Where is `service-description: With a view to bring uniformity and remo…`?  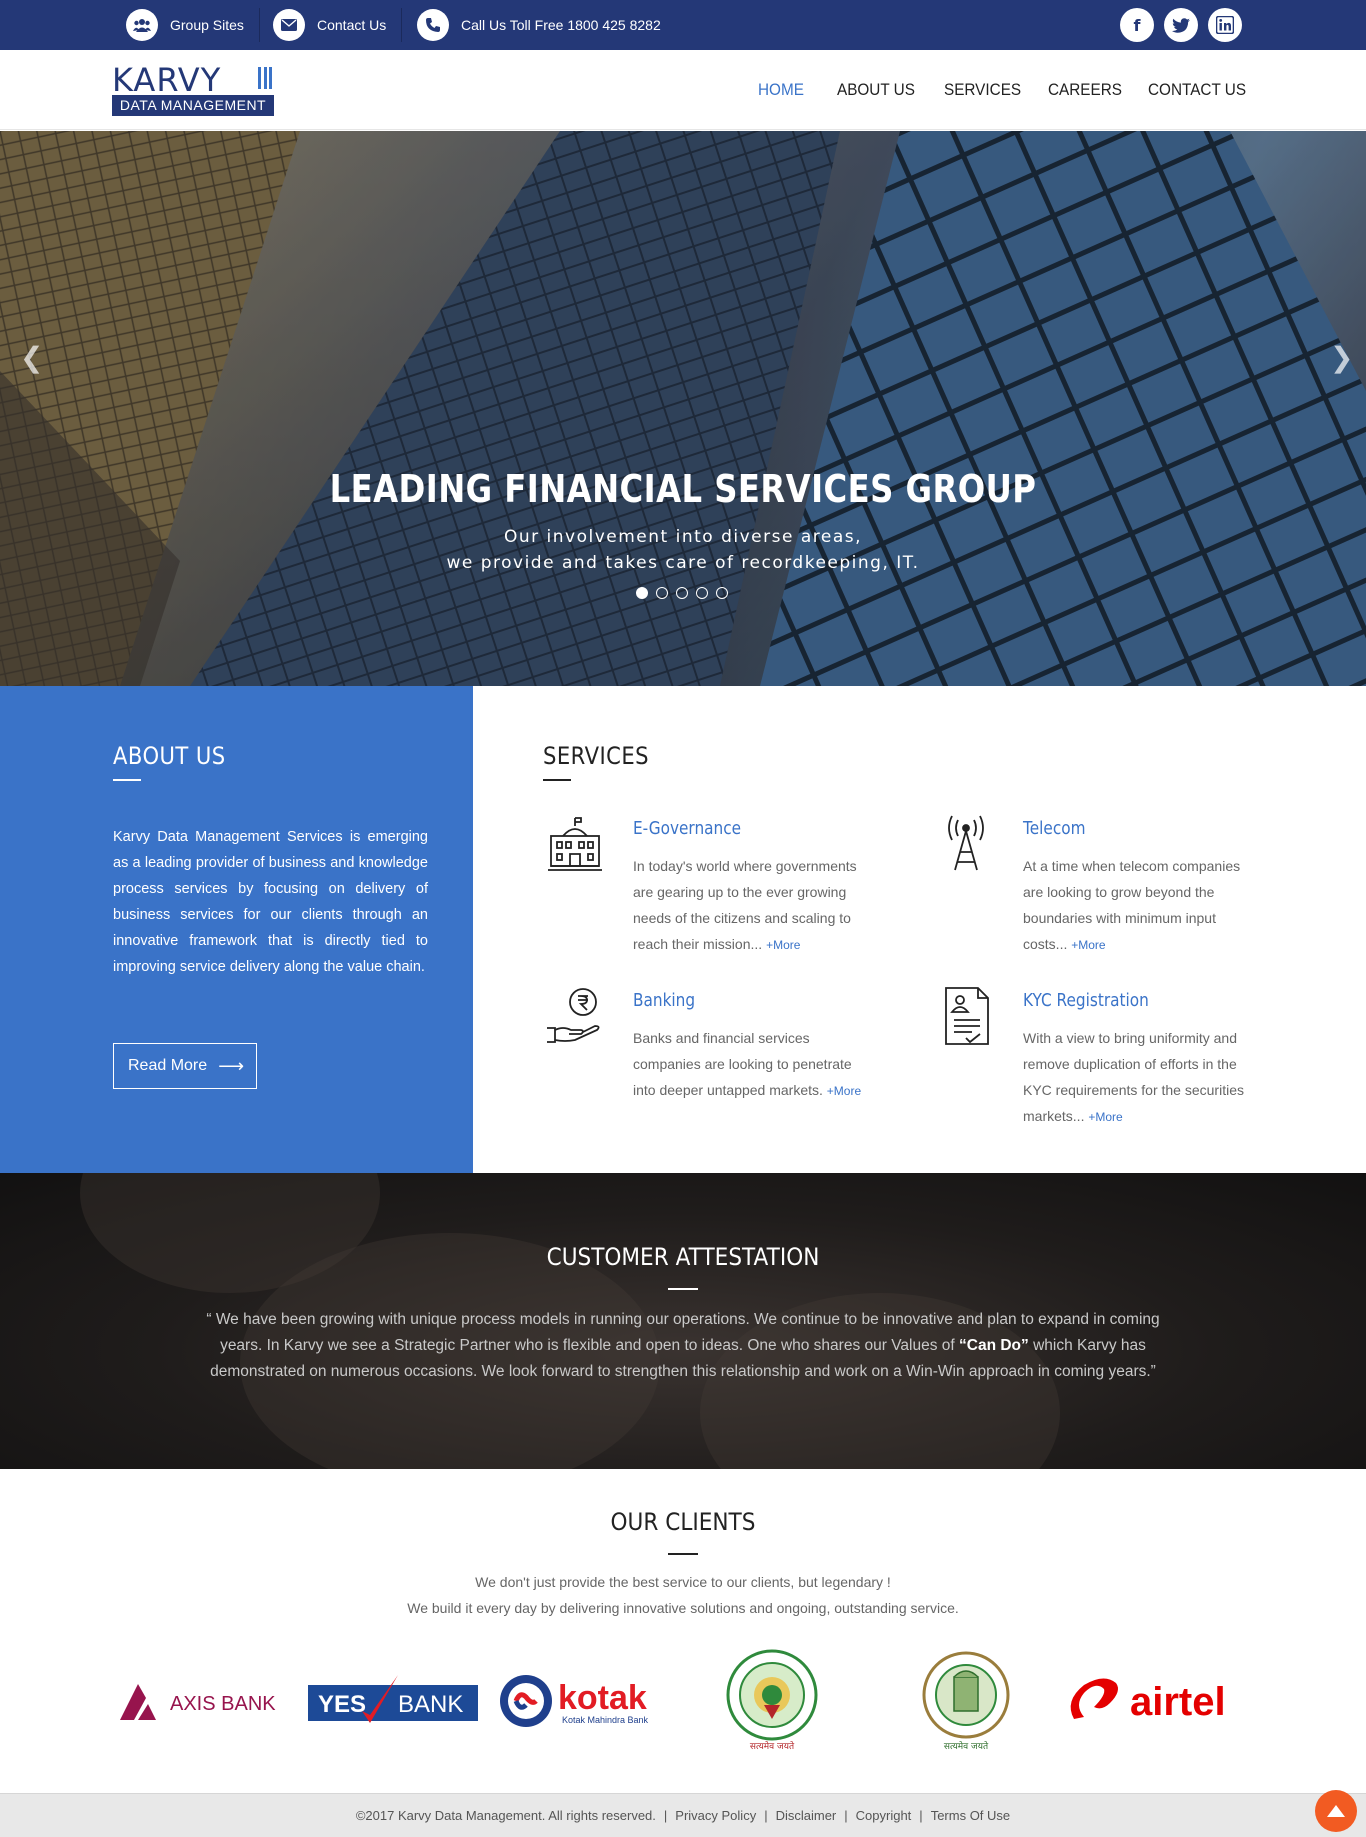 service-description: With a view to bring uniformity and remo… is located at coordinates (1133, 1077).